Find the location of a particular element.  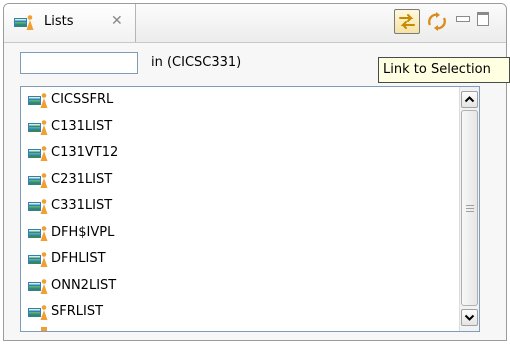

link-to-selection-icon is located at coordinates (407, 21).